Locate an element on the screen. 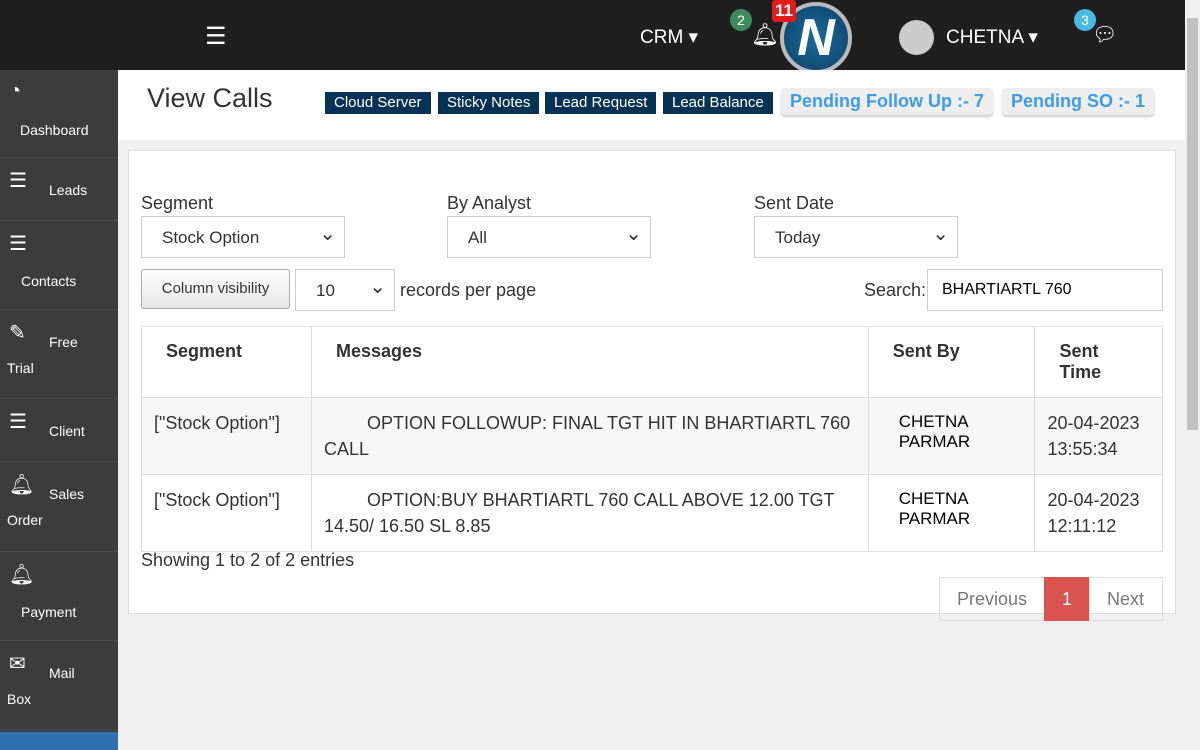  sidebar-item-label: Order is located at coordinates (25, 520).